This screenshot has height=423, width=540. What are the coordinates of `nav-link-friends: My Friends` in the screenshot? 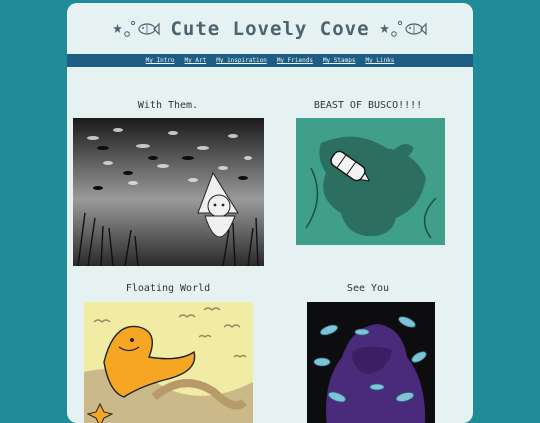 It's located at (295, 60).